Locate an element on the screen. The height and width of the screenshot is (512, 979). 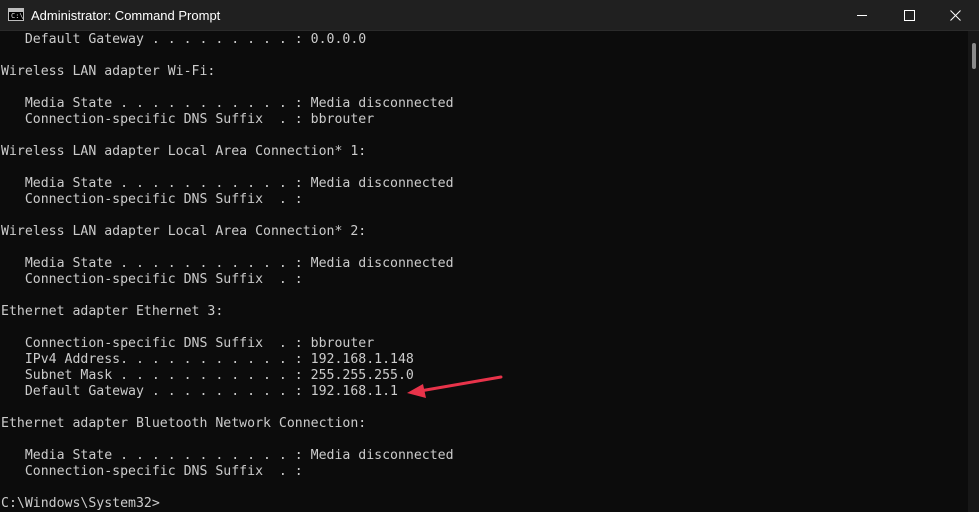
maximize-icon is located at coordinates (909, 15).